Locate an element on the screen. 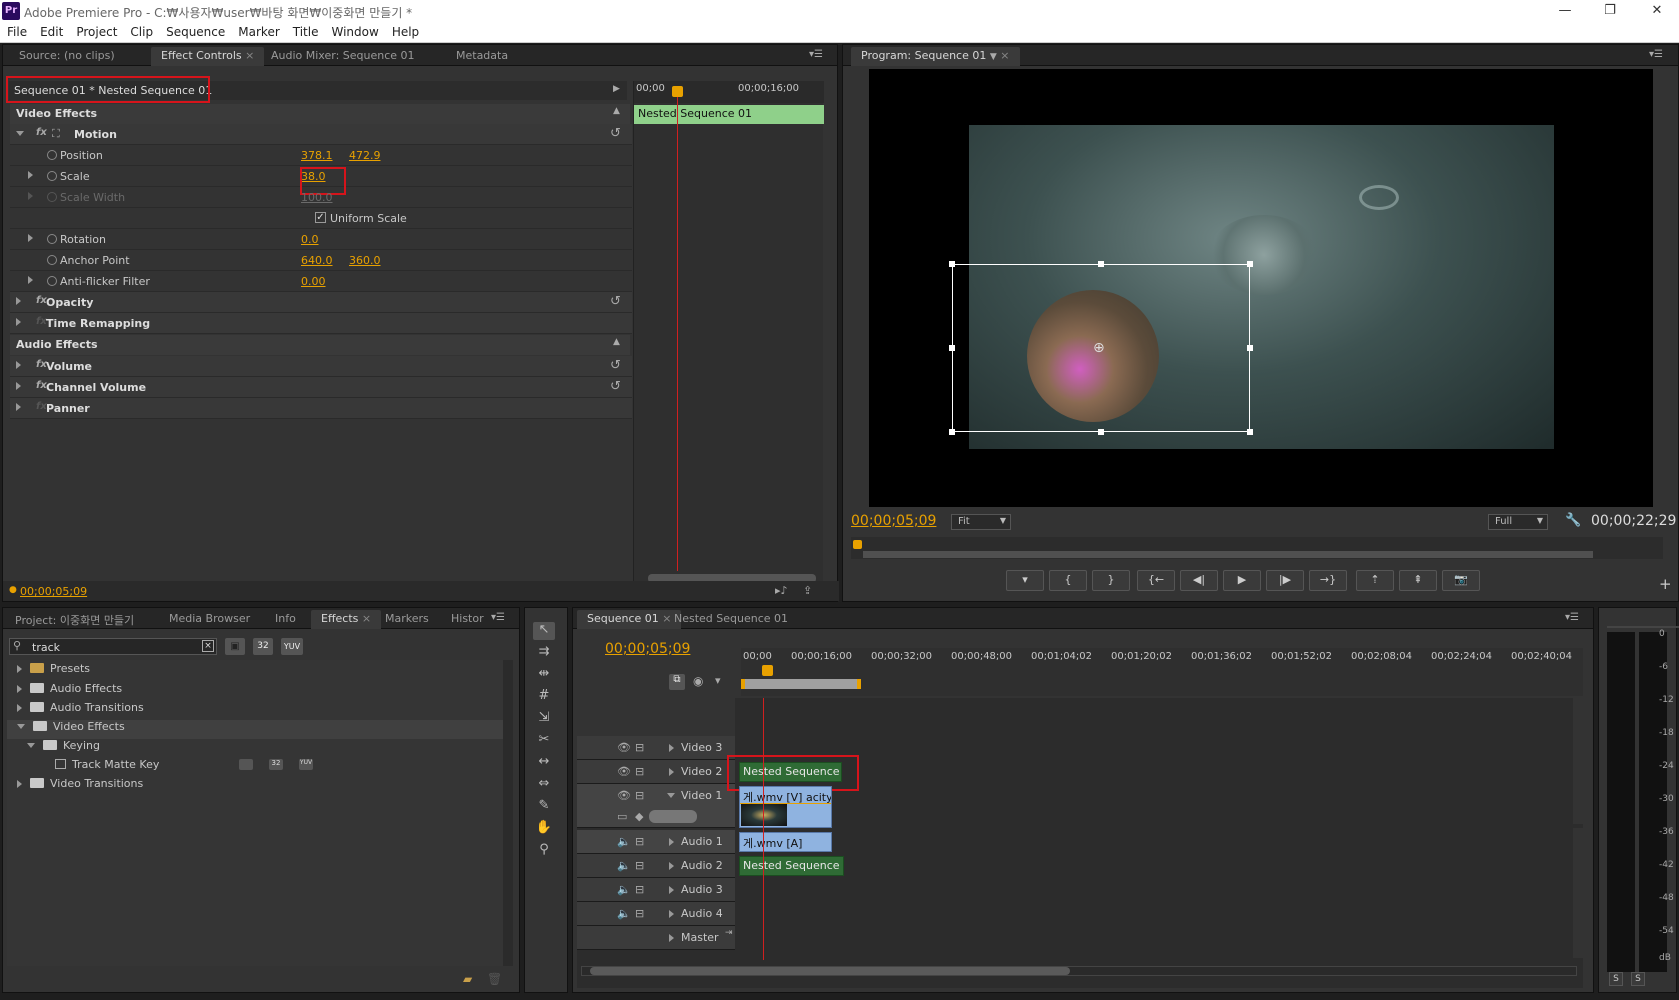  slip-tool-icon: ↔ is located at coordinates (544, 763).